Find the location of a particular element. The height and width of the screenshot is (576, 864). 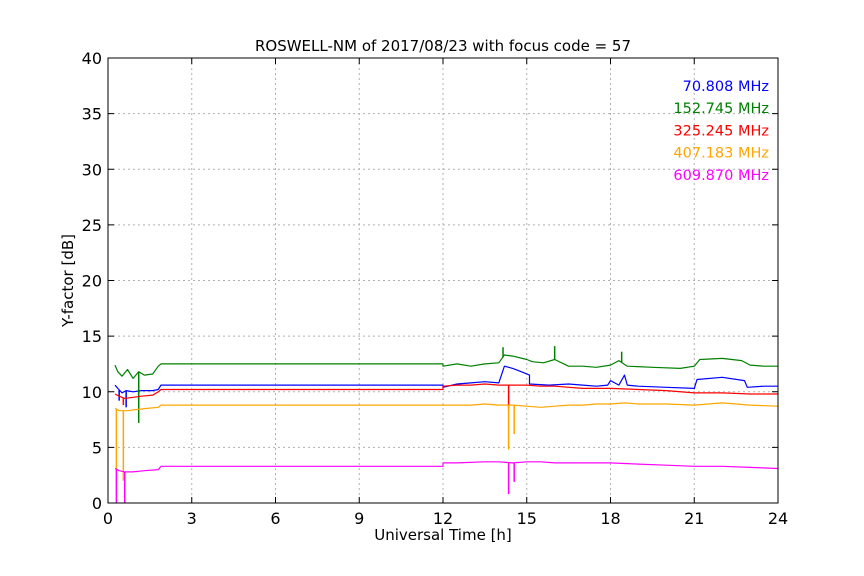

legend-entry: 70.808 MHz is located at coordinates (726, 87).